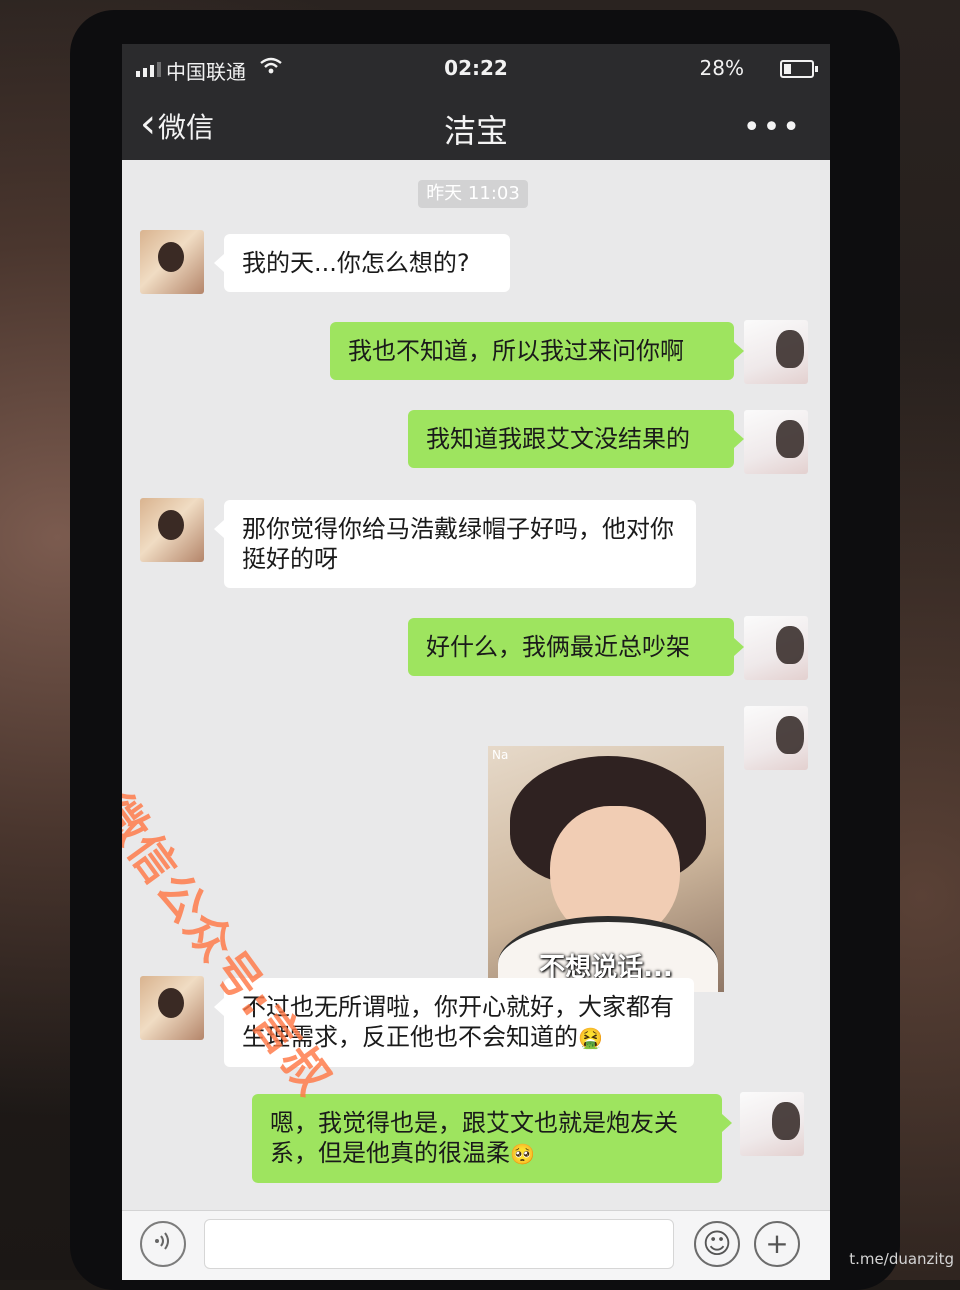  Describe the element at coordinates (721, 68) in the screenshot. I see `battery-percent: 28%` at that location.